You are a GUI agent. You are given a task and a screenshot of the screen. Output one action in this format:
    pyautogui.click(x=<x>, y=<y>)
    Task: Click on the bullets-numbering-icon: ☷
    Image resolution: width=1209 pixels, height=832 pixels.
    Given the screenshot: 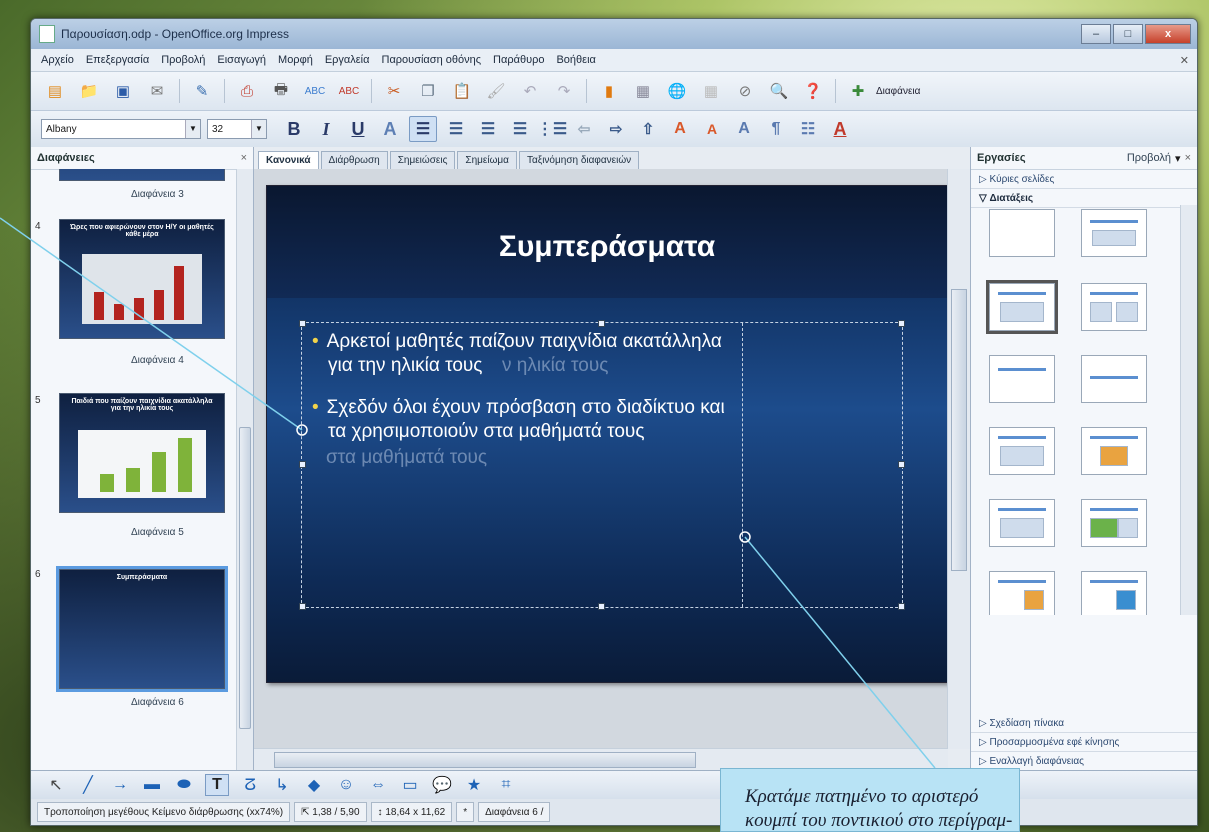 What is the action you would take?
    pyautogui.click(x=808, y=129)
    